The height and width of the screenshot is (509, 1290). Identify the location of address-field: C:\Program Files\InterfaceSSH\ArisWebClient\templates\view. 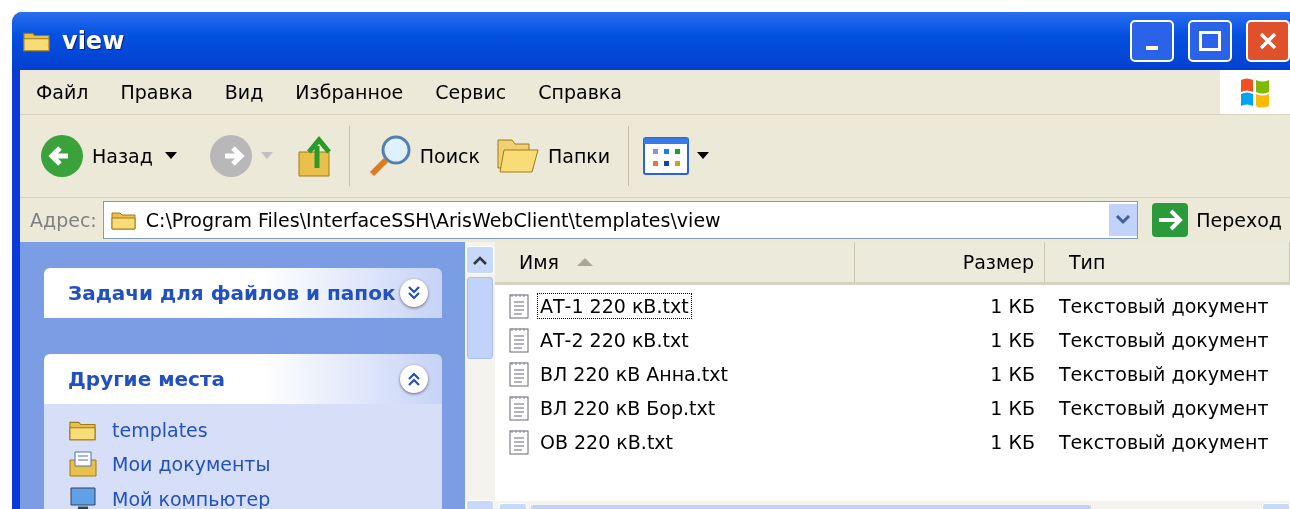
(620, 220).